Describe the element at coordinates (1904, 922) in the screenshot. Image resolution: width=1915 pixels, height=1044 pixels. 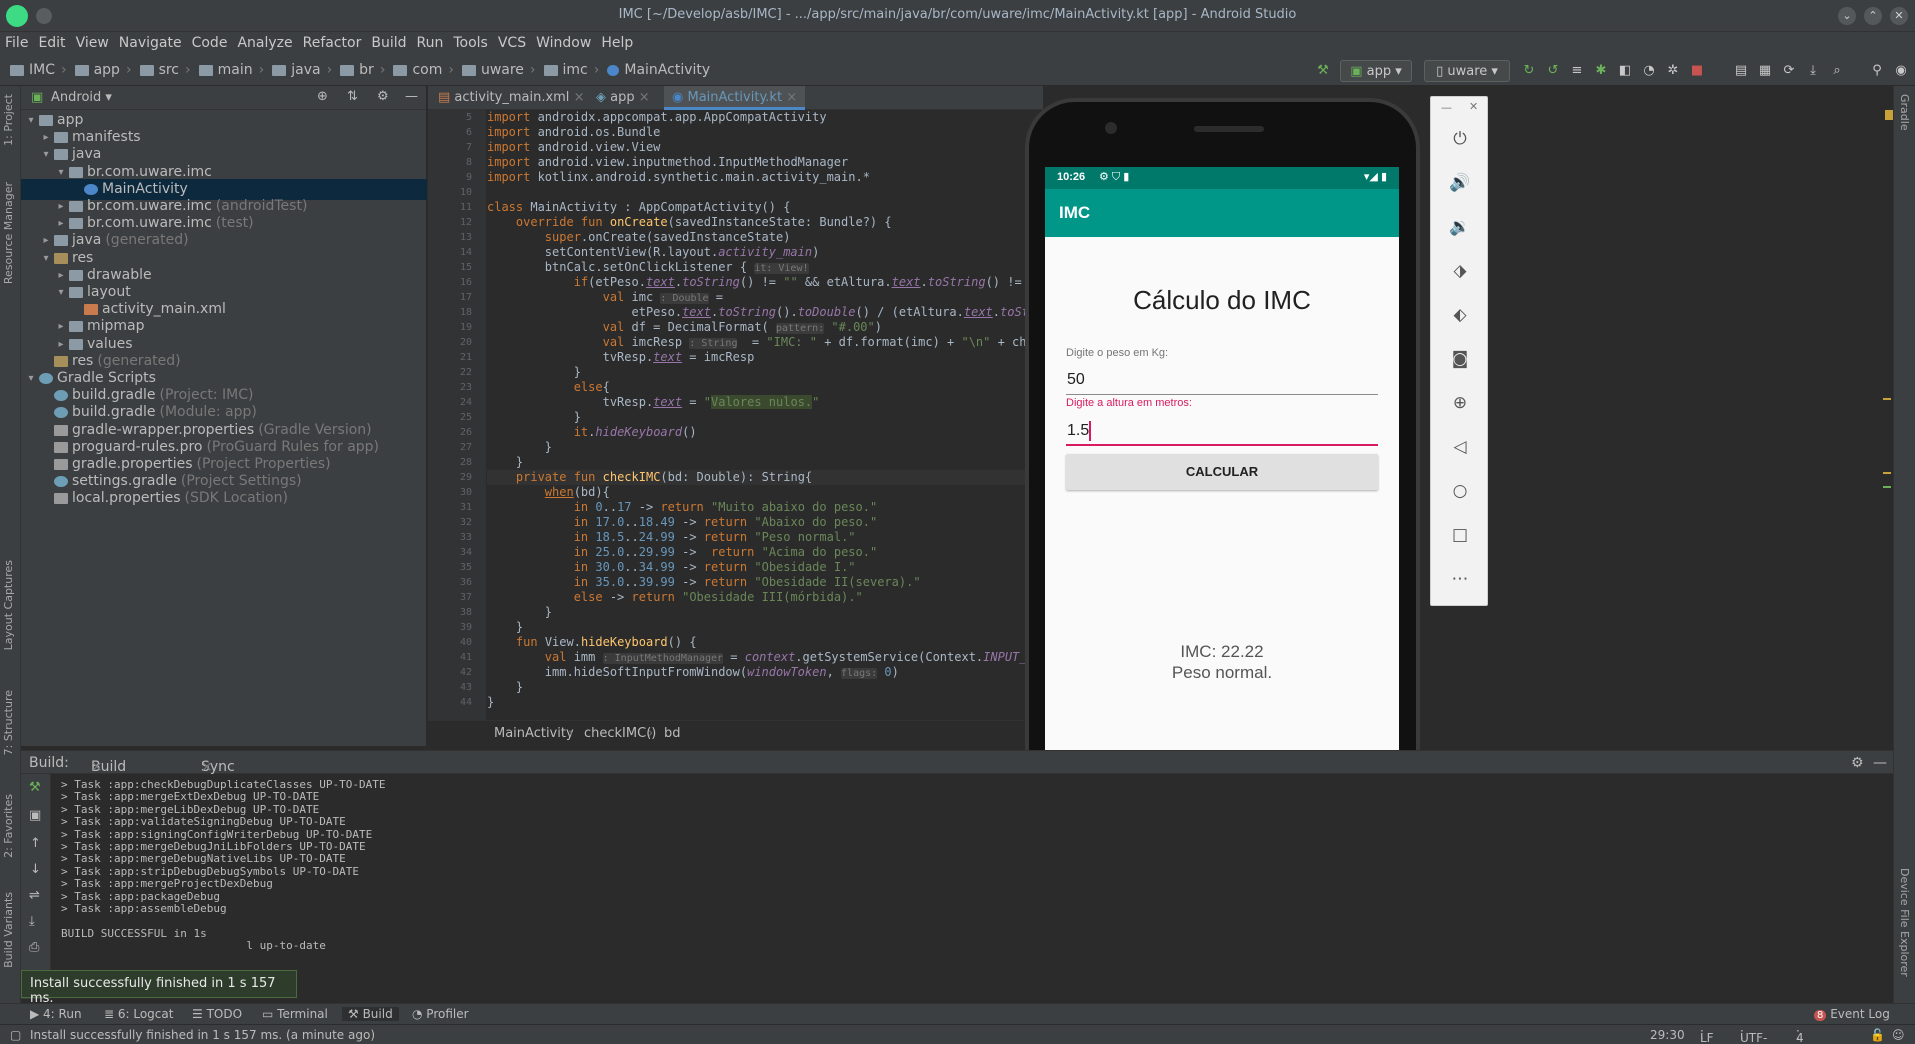
I see `device-file-explorer-tool-tab: Device File Explorer` at that location.